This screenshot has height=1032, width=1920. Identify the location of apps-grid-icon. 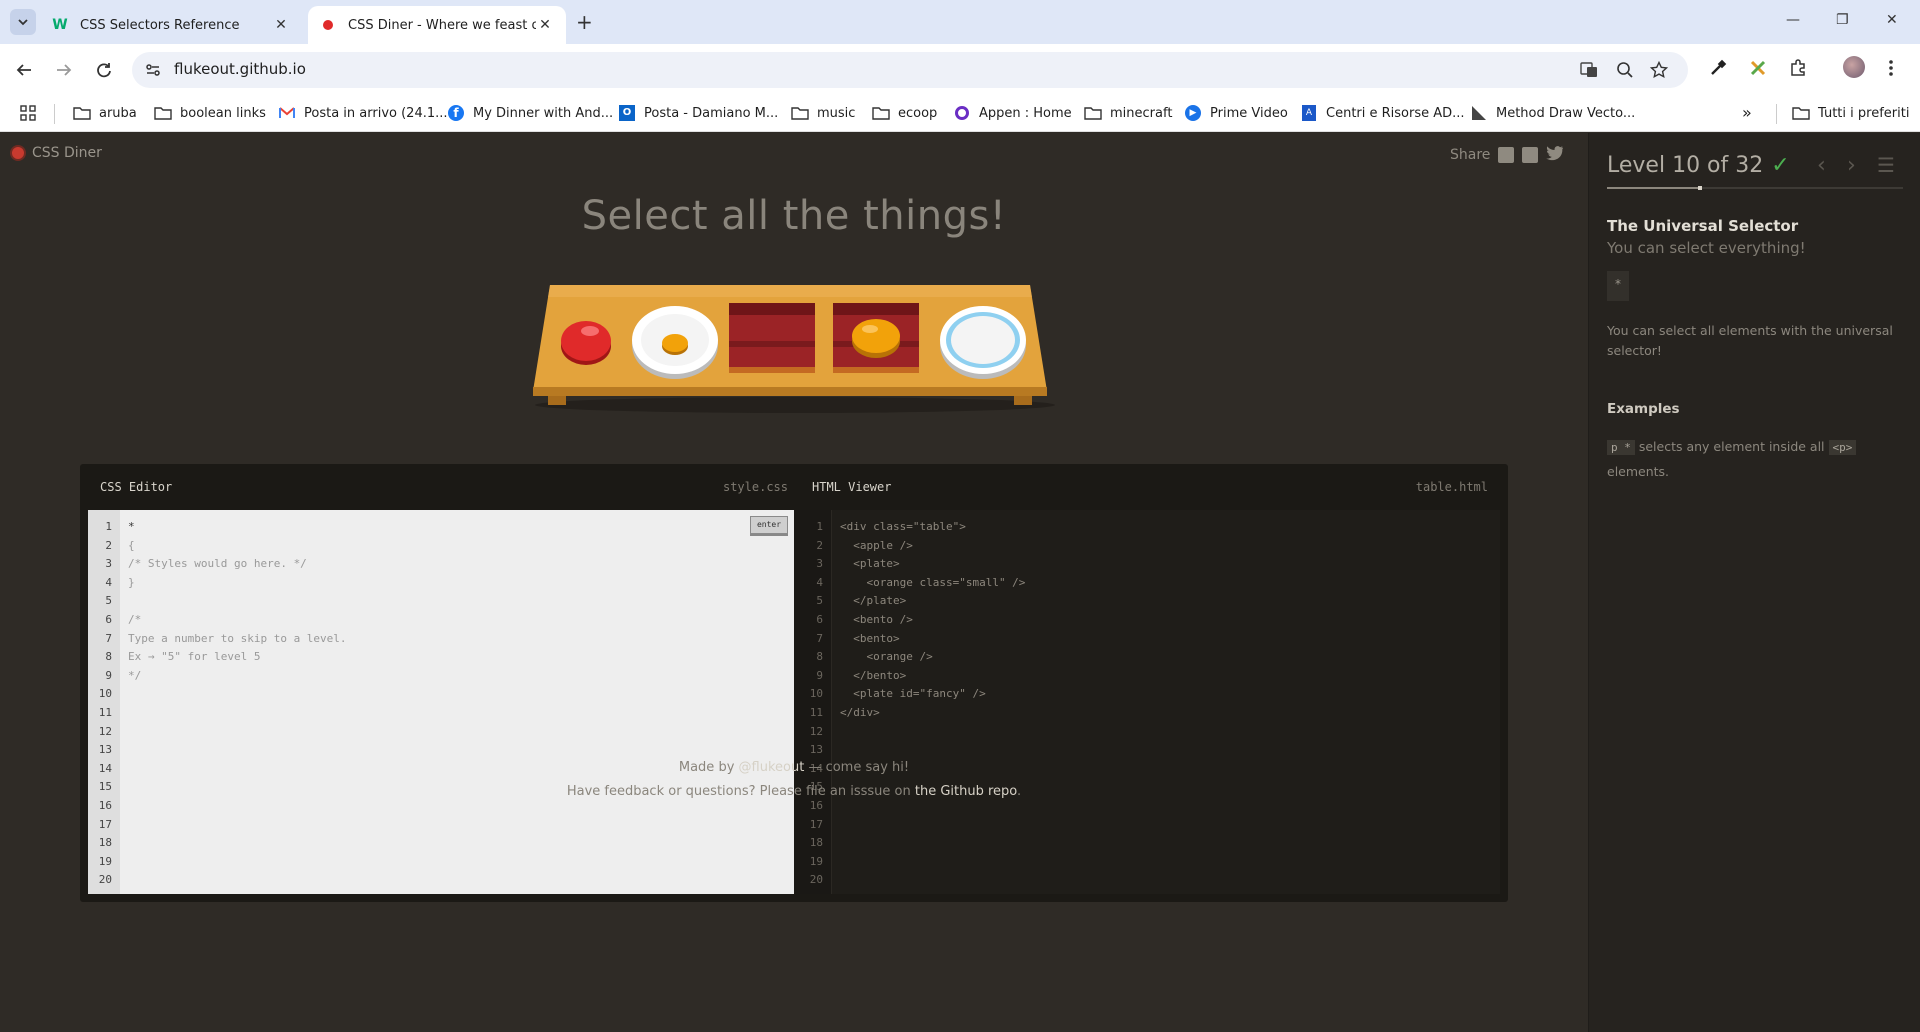
(28, 113).